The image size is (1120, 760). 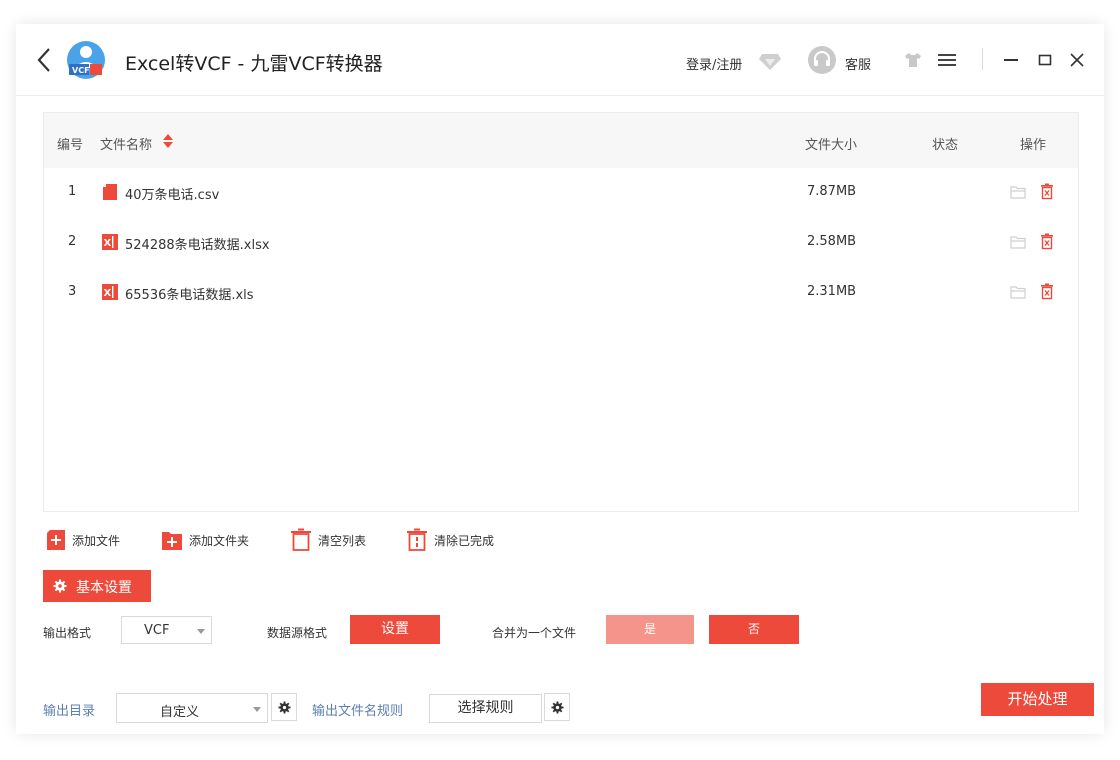 What do you see at coordinates (947, 60) in the screenshot?
I see `menu-icon` at bounding box center [947, 60].